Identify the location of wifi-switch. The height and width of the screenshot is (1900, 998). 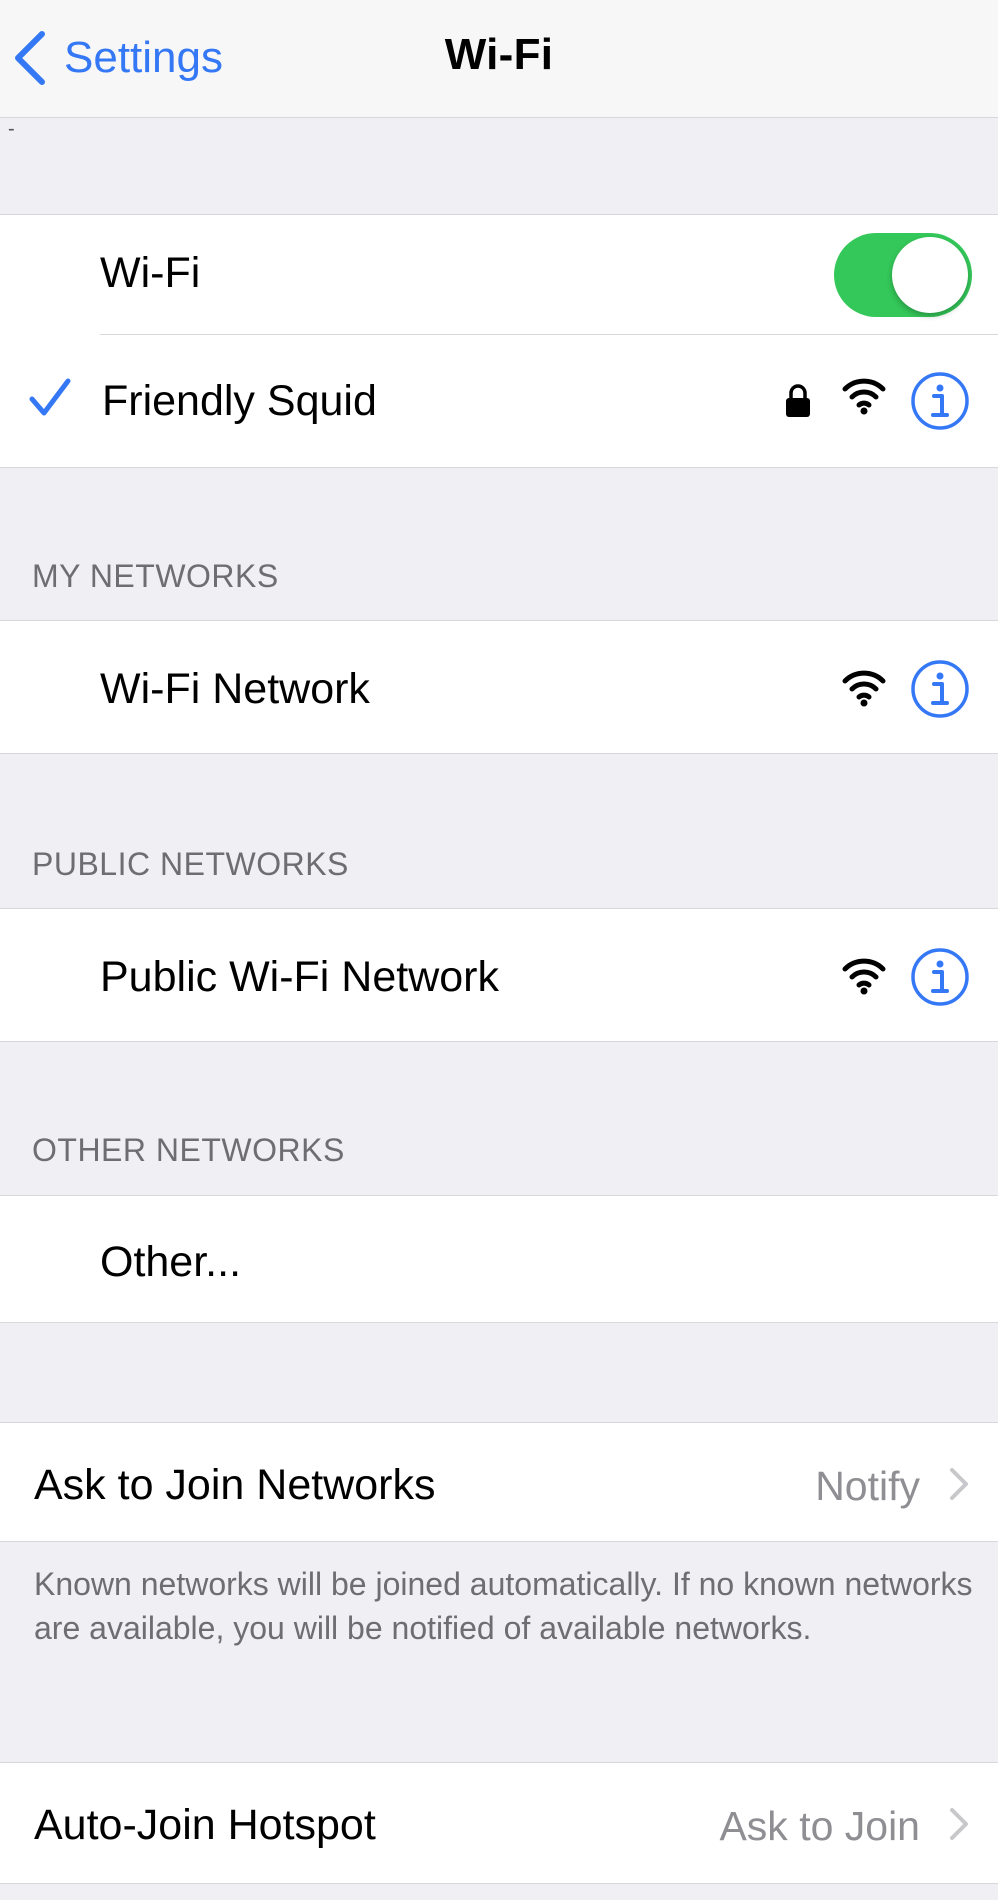
(903, 275).